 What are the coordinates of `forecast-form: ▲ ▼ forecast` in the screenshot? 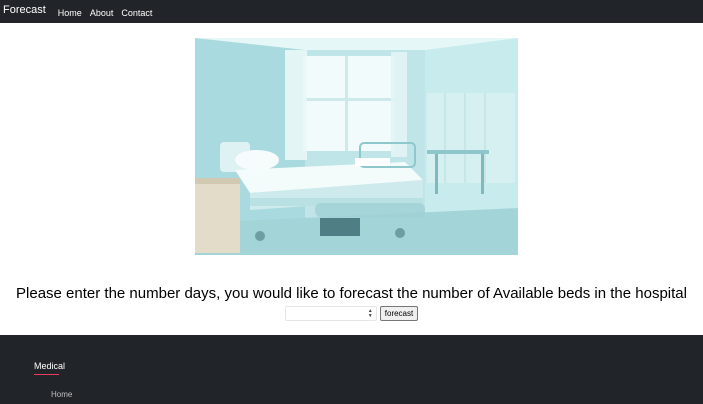 It's located at (351, 313).